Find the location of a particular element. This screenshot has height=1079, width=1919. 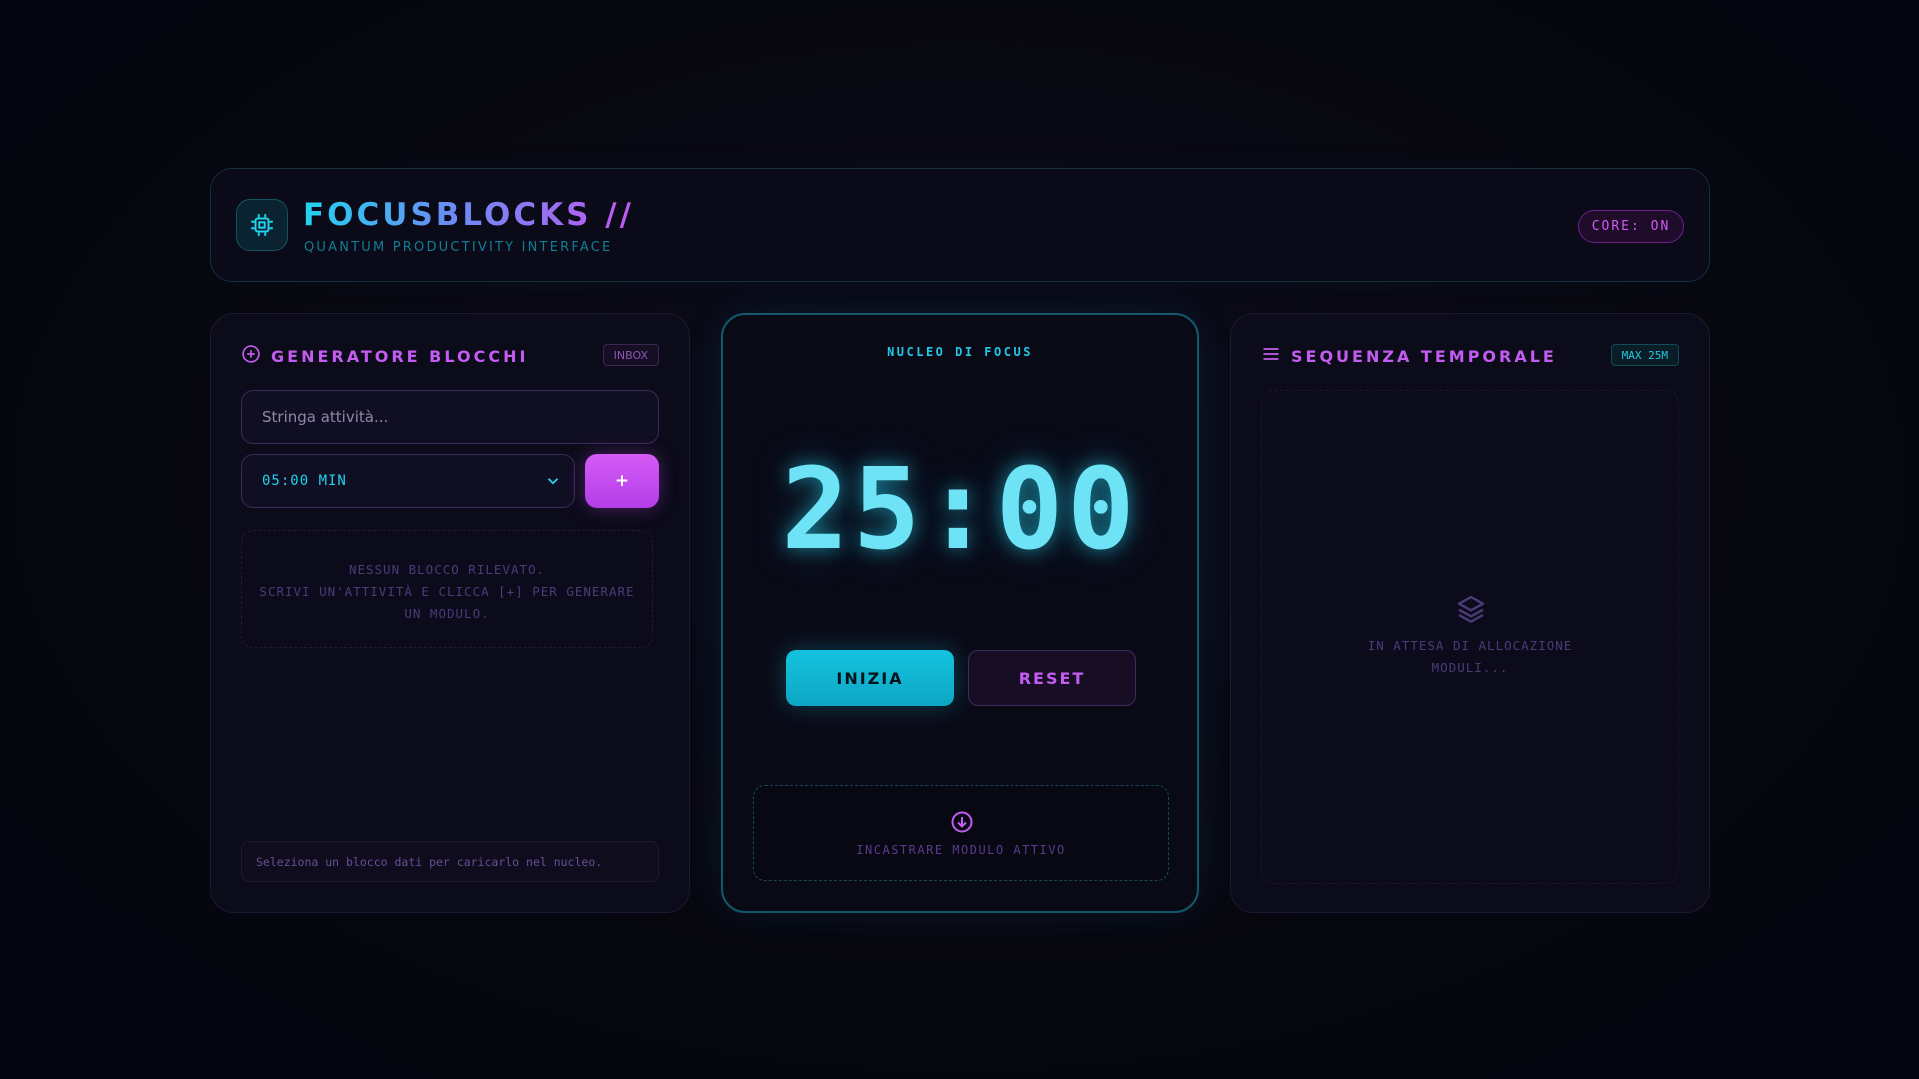

cpu-chip-icon is located at coordinates (262, 225).